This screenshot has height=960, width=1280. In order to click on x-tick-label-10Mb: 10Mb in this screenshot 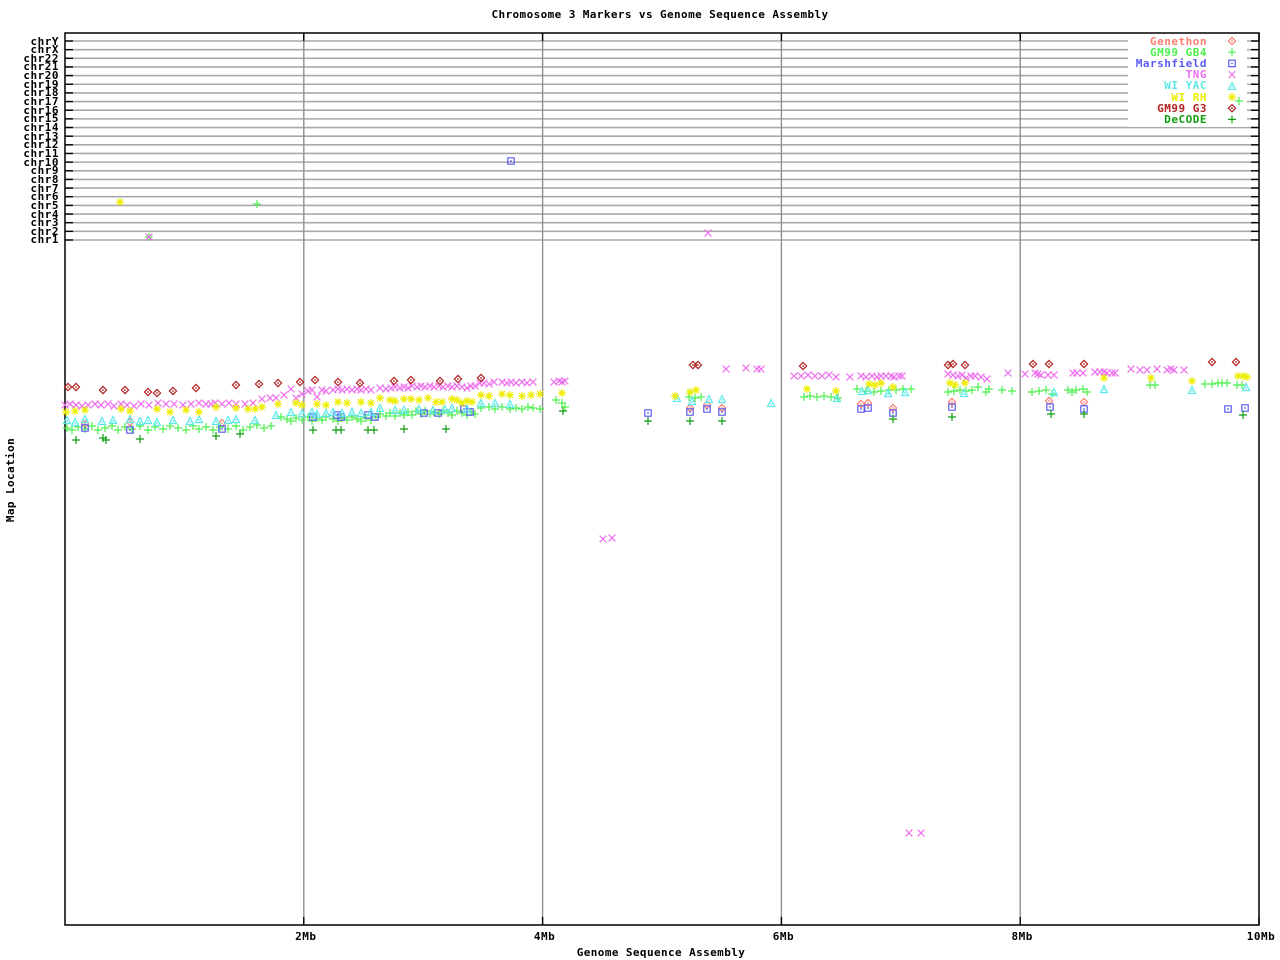, I will do `click(1261, 936)`.